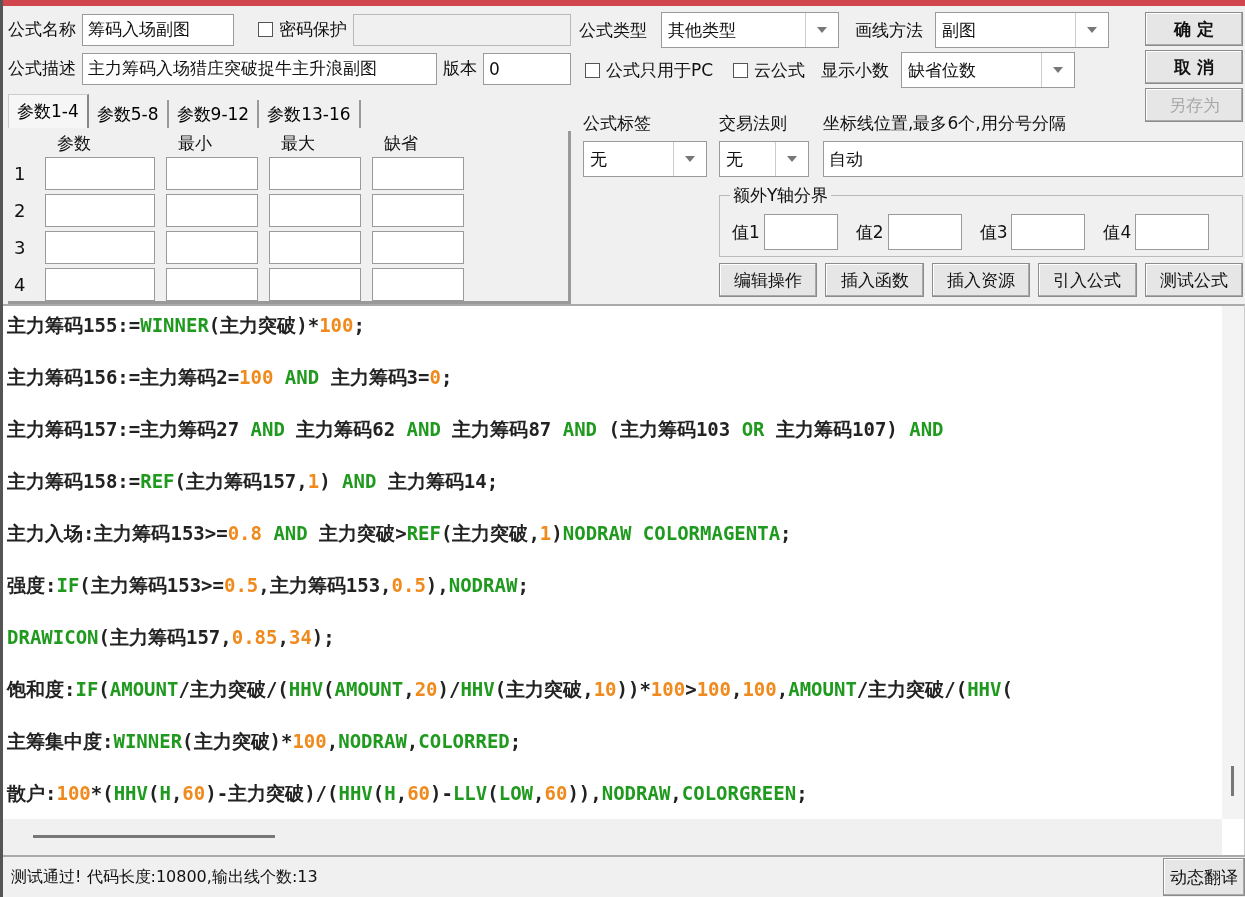 The width and height of the screenshot is (1245, 897). Describe the element at coordinates (20, 173) in the screenshot. I see `row-number: 1` at that location.